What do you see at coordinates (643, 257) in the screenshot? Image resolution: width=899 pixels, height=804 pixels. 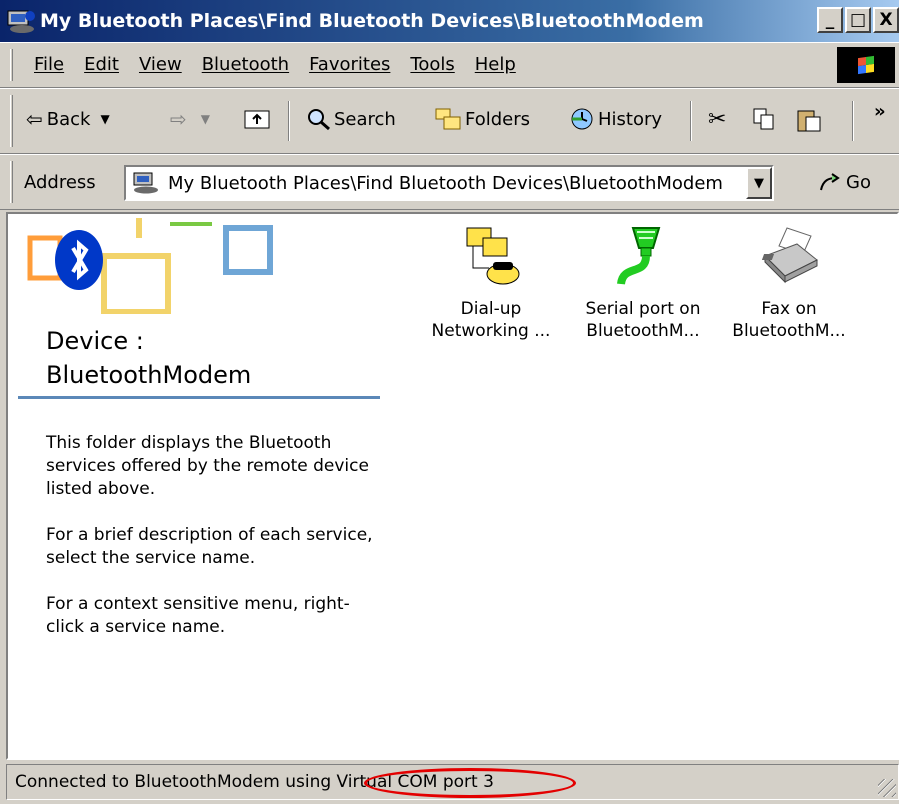 I see `serial-port-icon` at bounding box center [643, 257].